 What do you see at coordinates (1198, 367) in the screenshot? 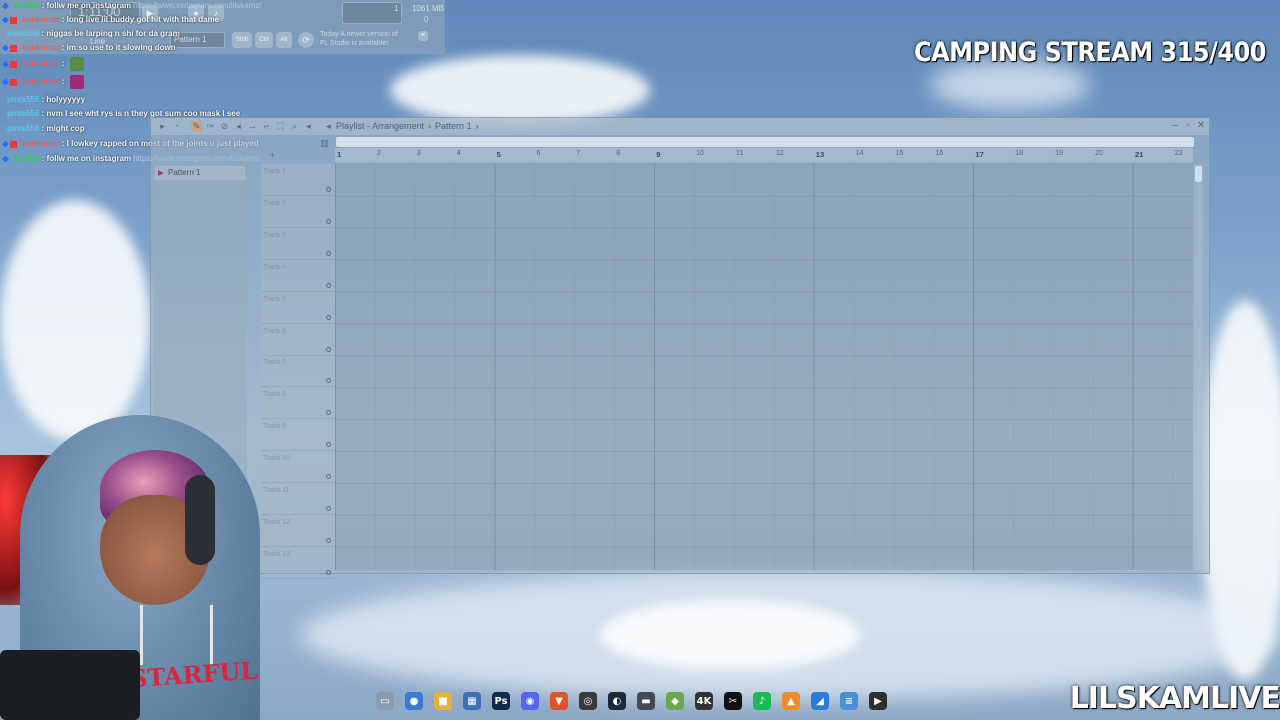
I see `vertical-scrollbar` at bounding box center [1198, 367].